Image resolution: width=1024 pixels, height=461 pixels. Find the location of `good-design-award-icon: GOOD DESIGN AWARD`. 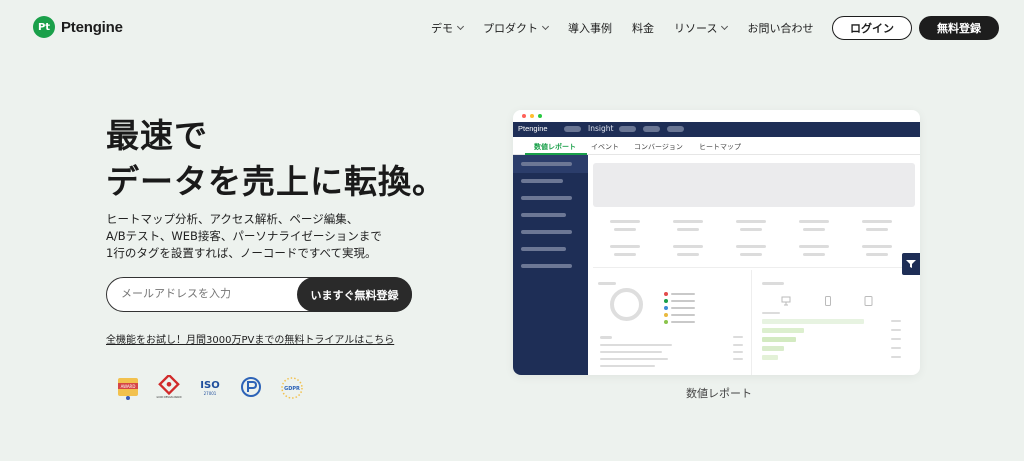

good-design-award-icon: GOOD DESIGN AWARD is located at coordinates (169, 388).